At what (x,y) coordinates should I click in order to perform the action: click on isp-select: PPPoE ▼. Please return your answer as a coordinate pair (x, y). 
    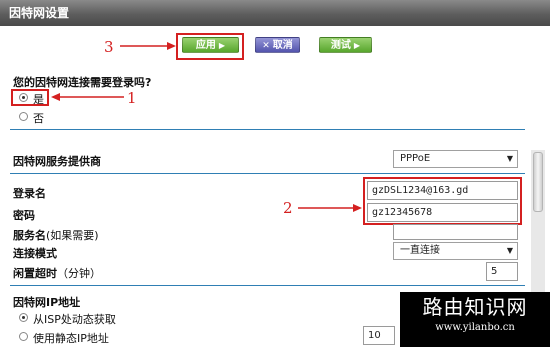
    Looking at the image, I should click on (455, 159).